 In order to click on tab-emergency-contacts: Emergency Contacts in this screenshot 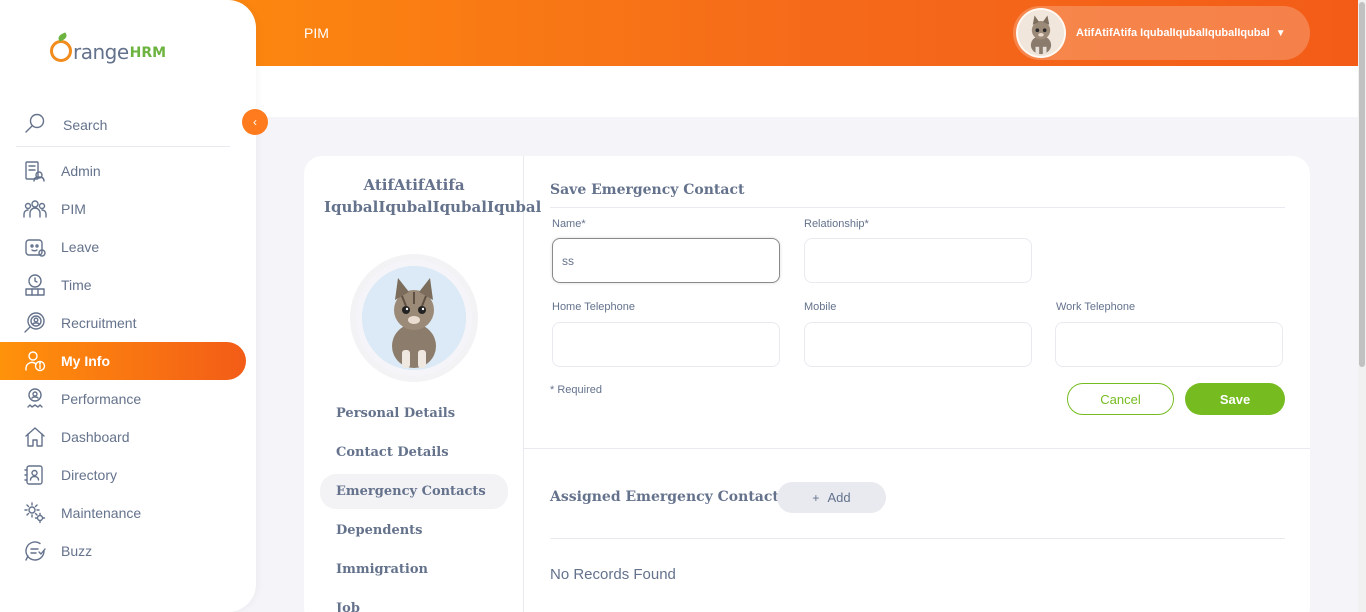, I will do `click(414, 491)`.